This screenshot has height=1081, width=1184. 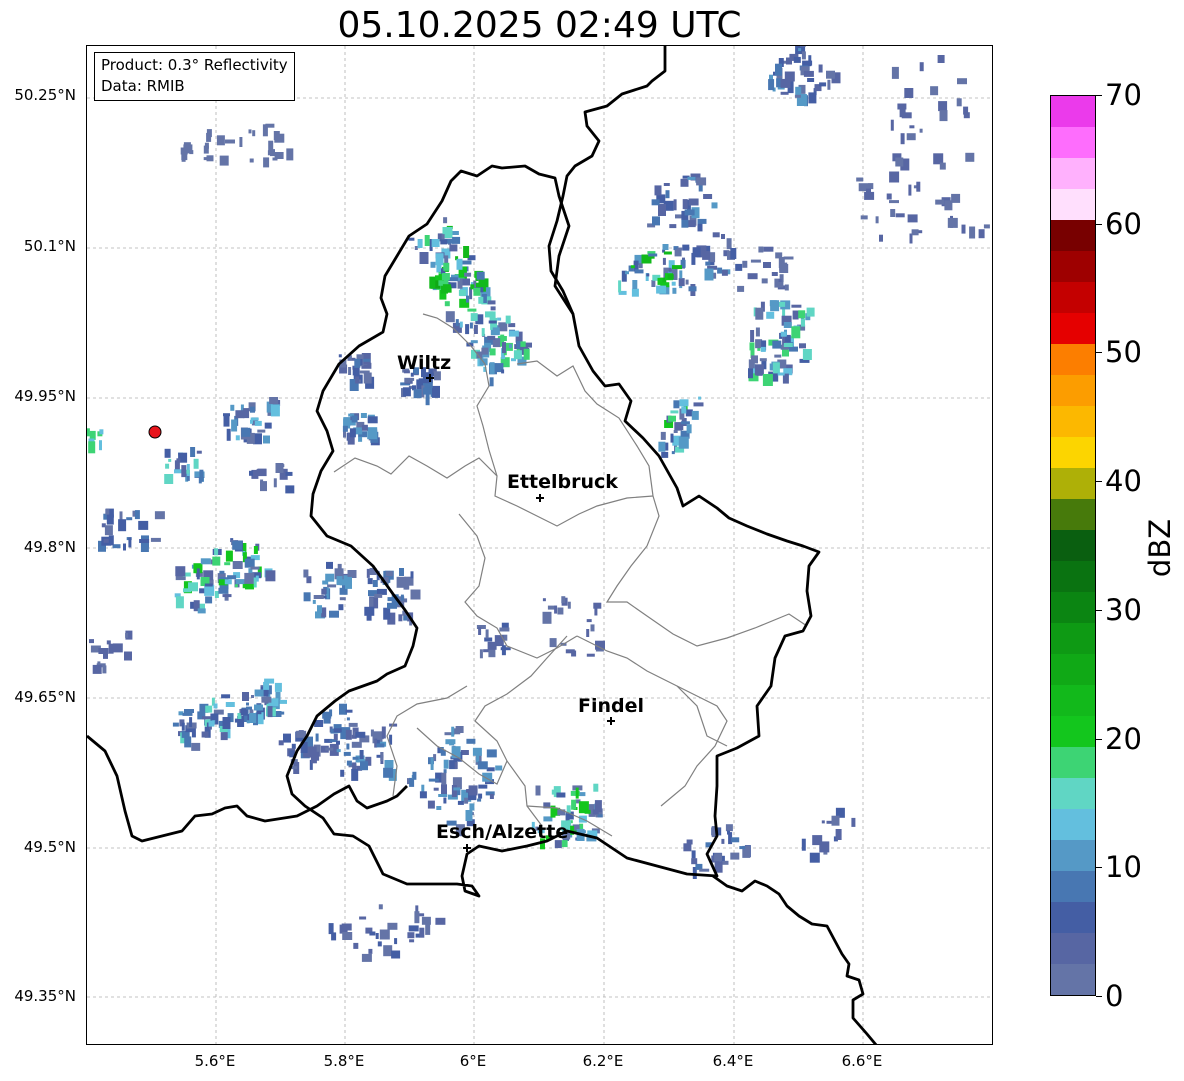 What do you see at coordinates (1123, 95) in the screenshot?
I see `colorbar-tick-label: 70` at bounding box center [1123, 95].